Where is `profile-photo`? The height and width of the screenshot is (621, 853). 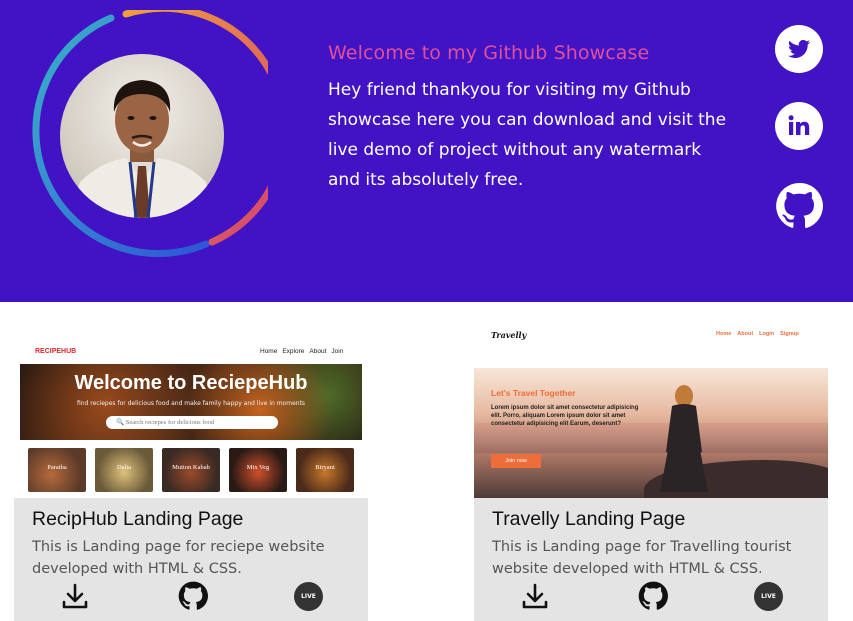 profile-photo is located at coordinates (142, 136).